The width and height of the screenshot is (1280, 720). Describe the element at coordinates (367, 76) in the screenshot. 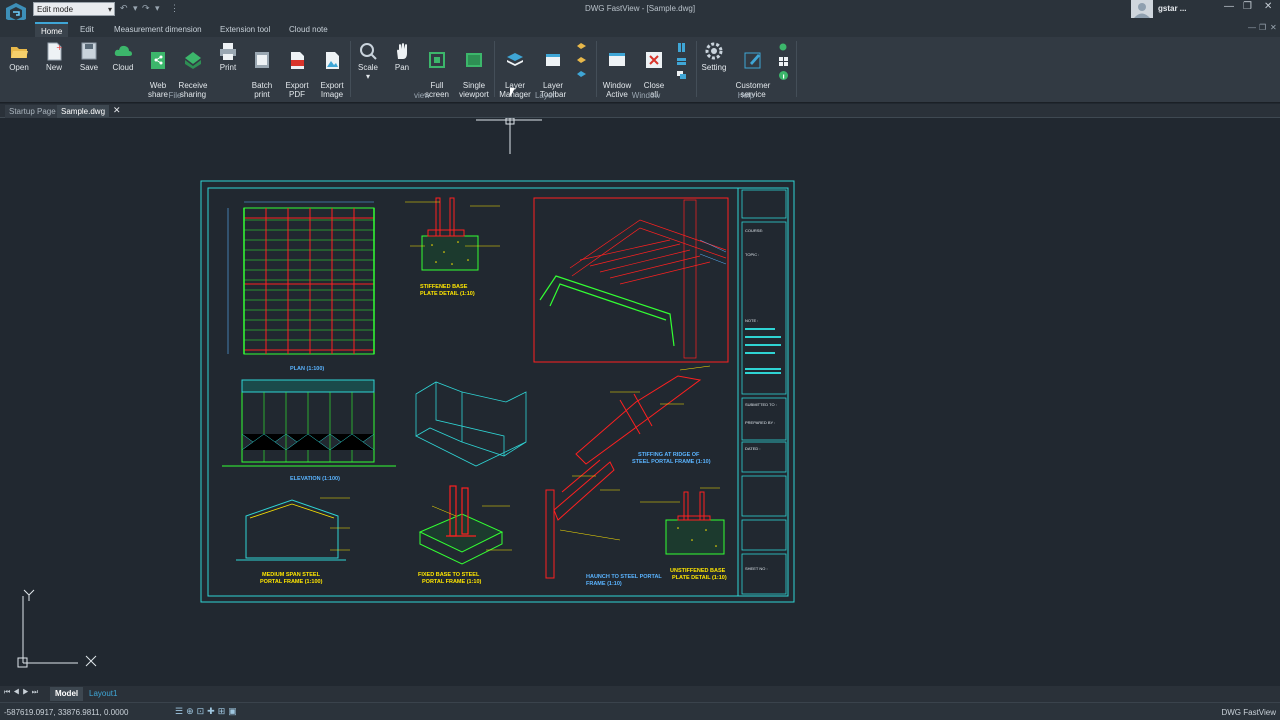

I see `chevron-down-icon: ▾` at that location.